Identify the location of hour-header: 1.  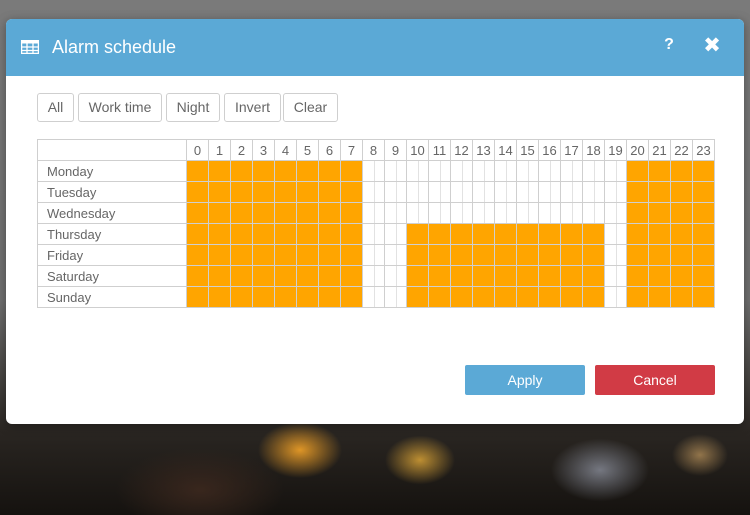
(219, 150).